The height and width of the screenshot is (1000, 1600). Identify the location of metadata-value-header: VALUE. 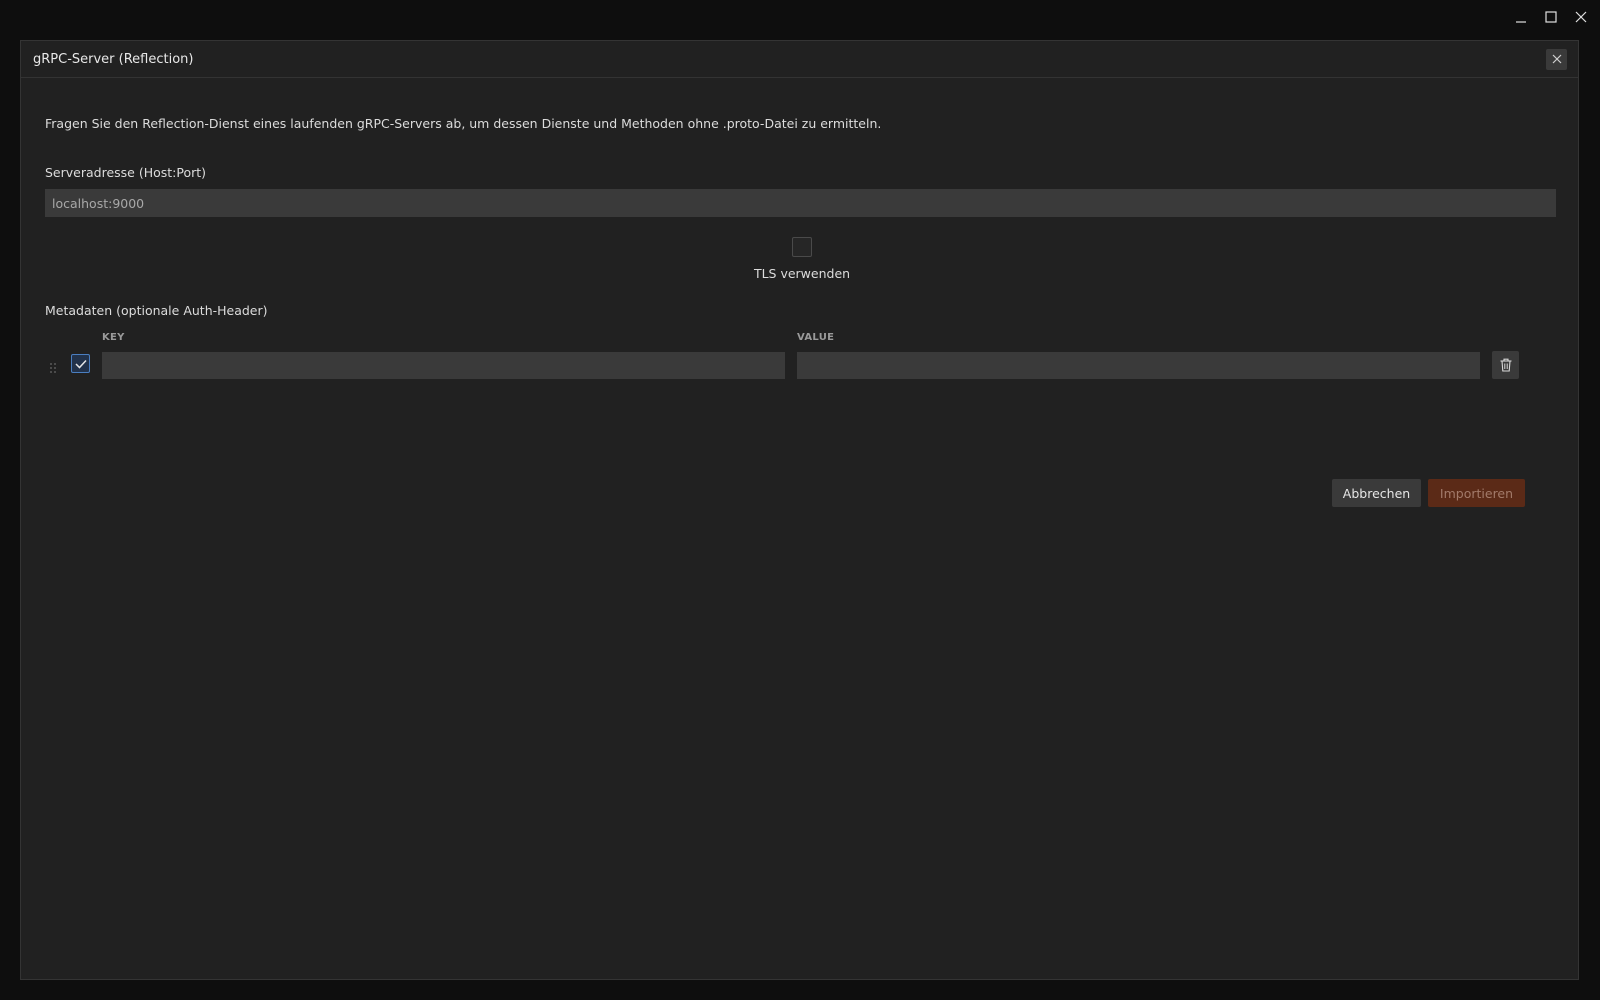
(816, 337).